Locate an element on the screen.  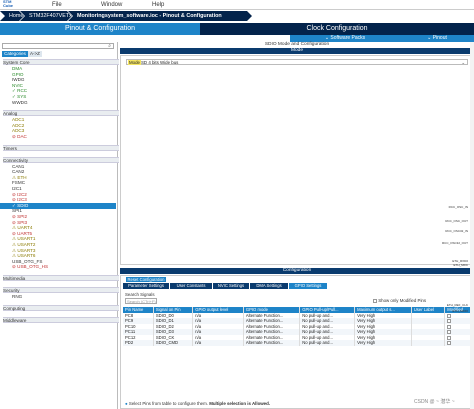
pin-label: RCC_OSC_IN is located at coordinates (458, 207).